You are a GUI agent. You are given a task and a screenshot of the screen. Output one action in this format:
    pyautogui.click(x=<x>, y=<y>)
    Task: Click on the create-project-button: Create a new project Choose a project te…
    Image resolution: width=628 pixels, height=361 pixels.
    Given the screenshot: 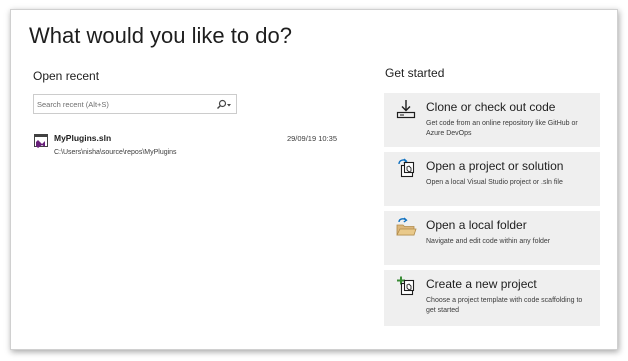 What is the action you would take?
    pyautogui.click(x=492, y=298)
    